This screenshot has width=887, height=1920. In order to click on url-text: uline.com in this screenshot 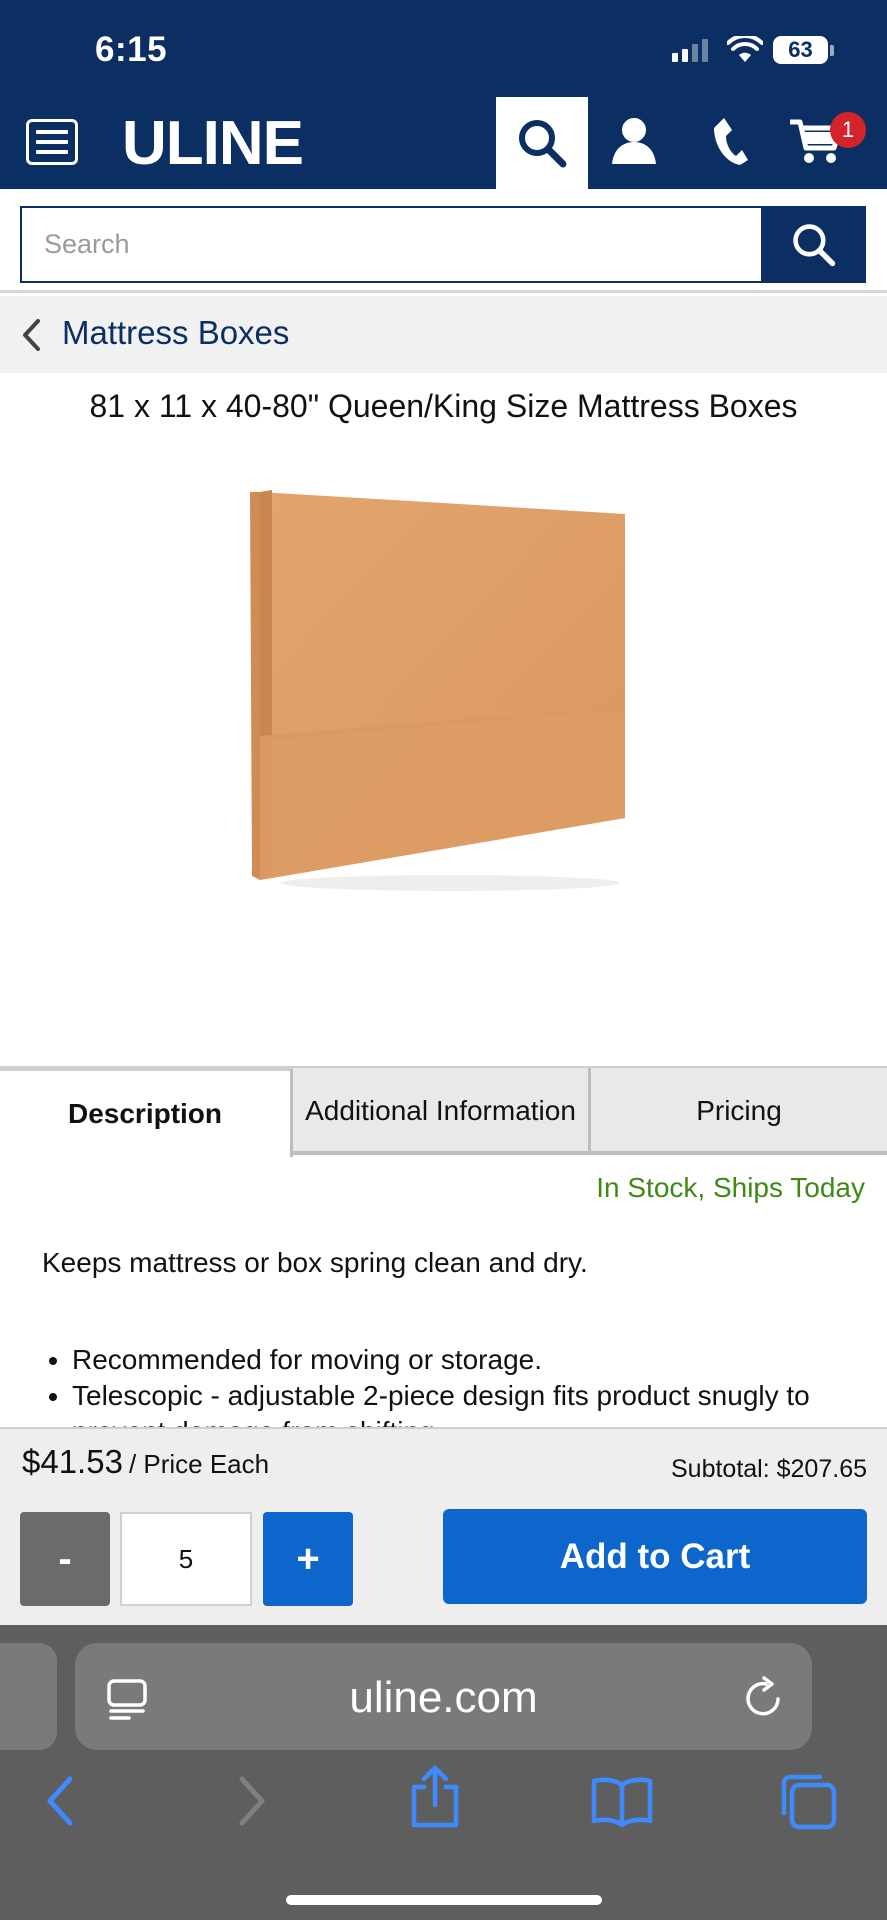, I will do `click(443, 1698)`.